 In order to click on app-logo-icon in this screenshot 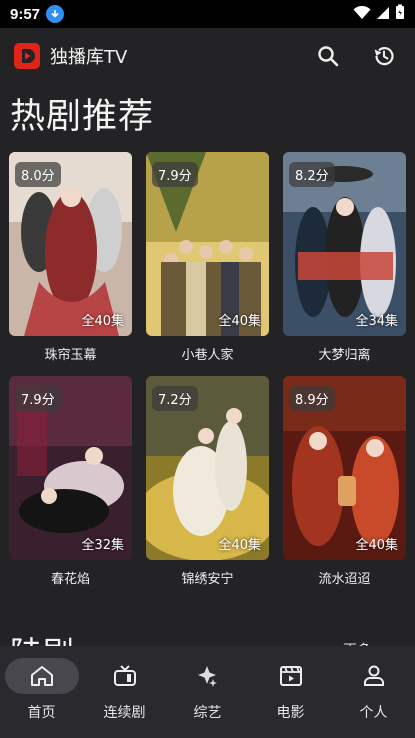, I will do `click(27, 56)`.